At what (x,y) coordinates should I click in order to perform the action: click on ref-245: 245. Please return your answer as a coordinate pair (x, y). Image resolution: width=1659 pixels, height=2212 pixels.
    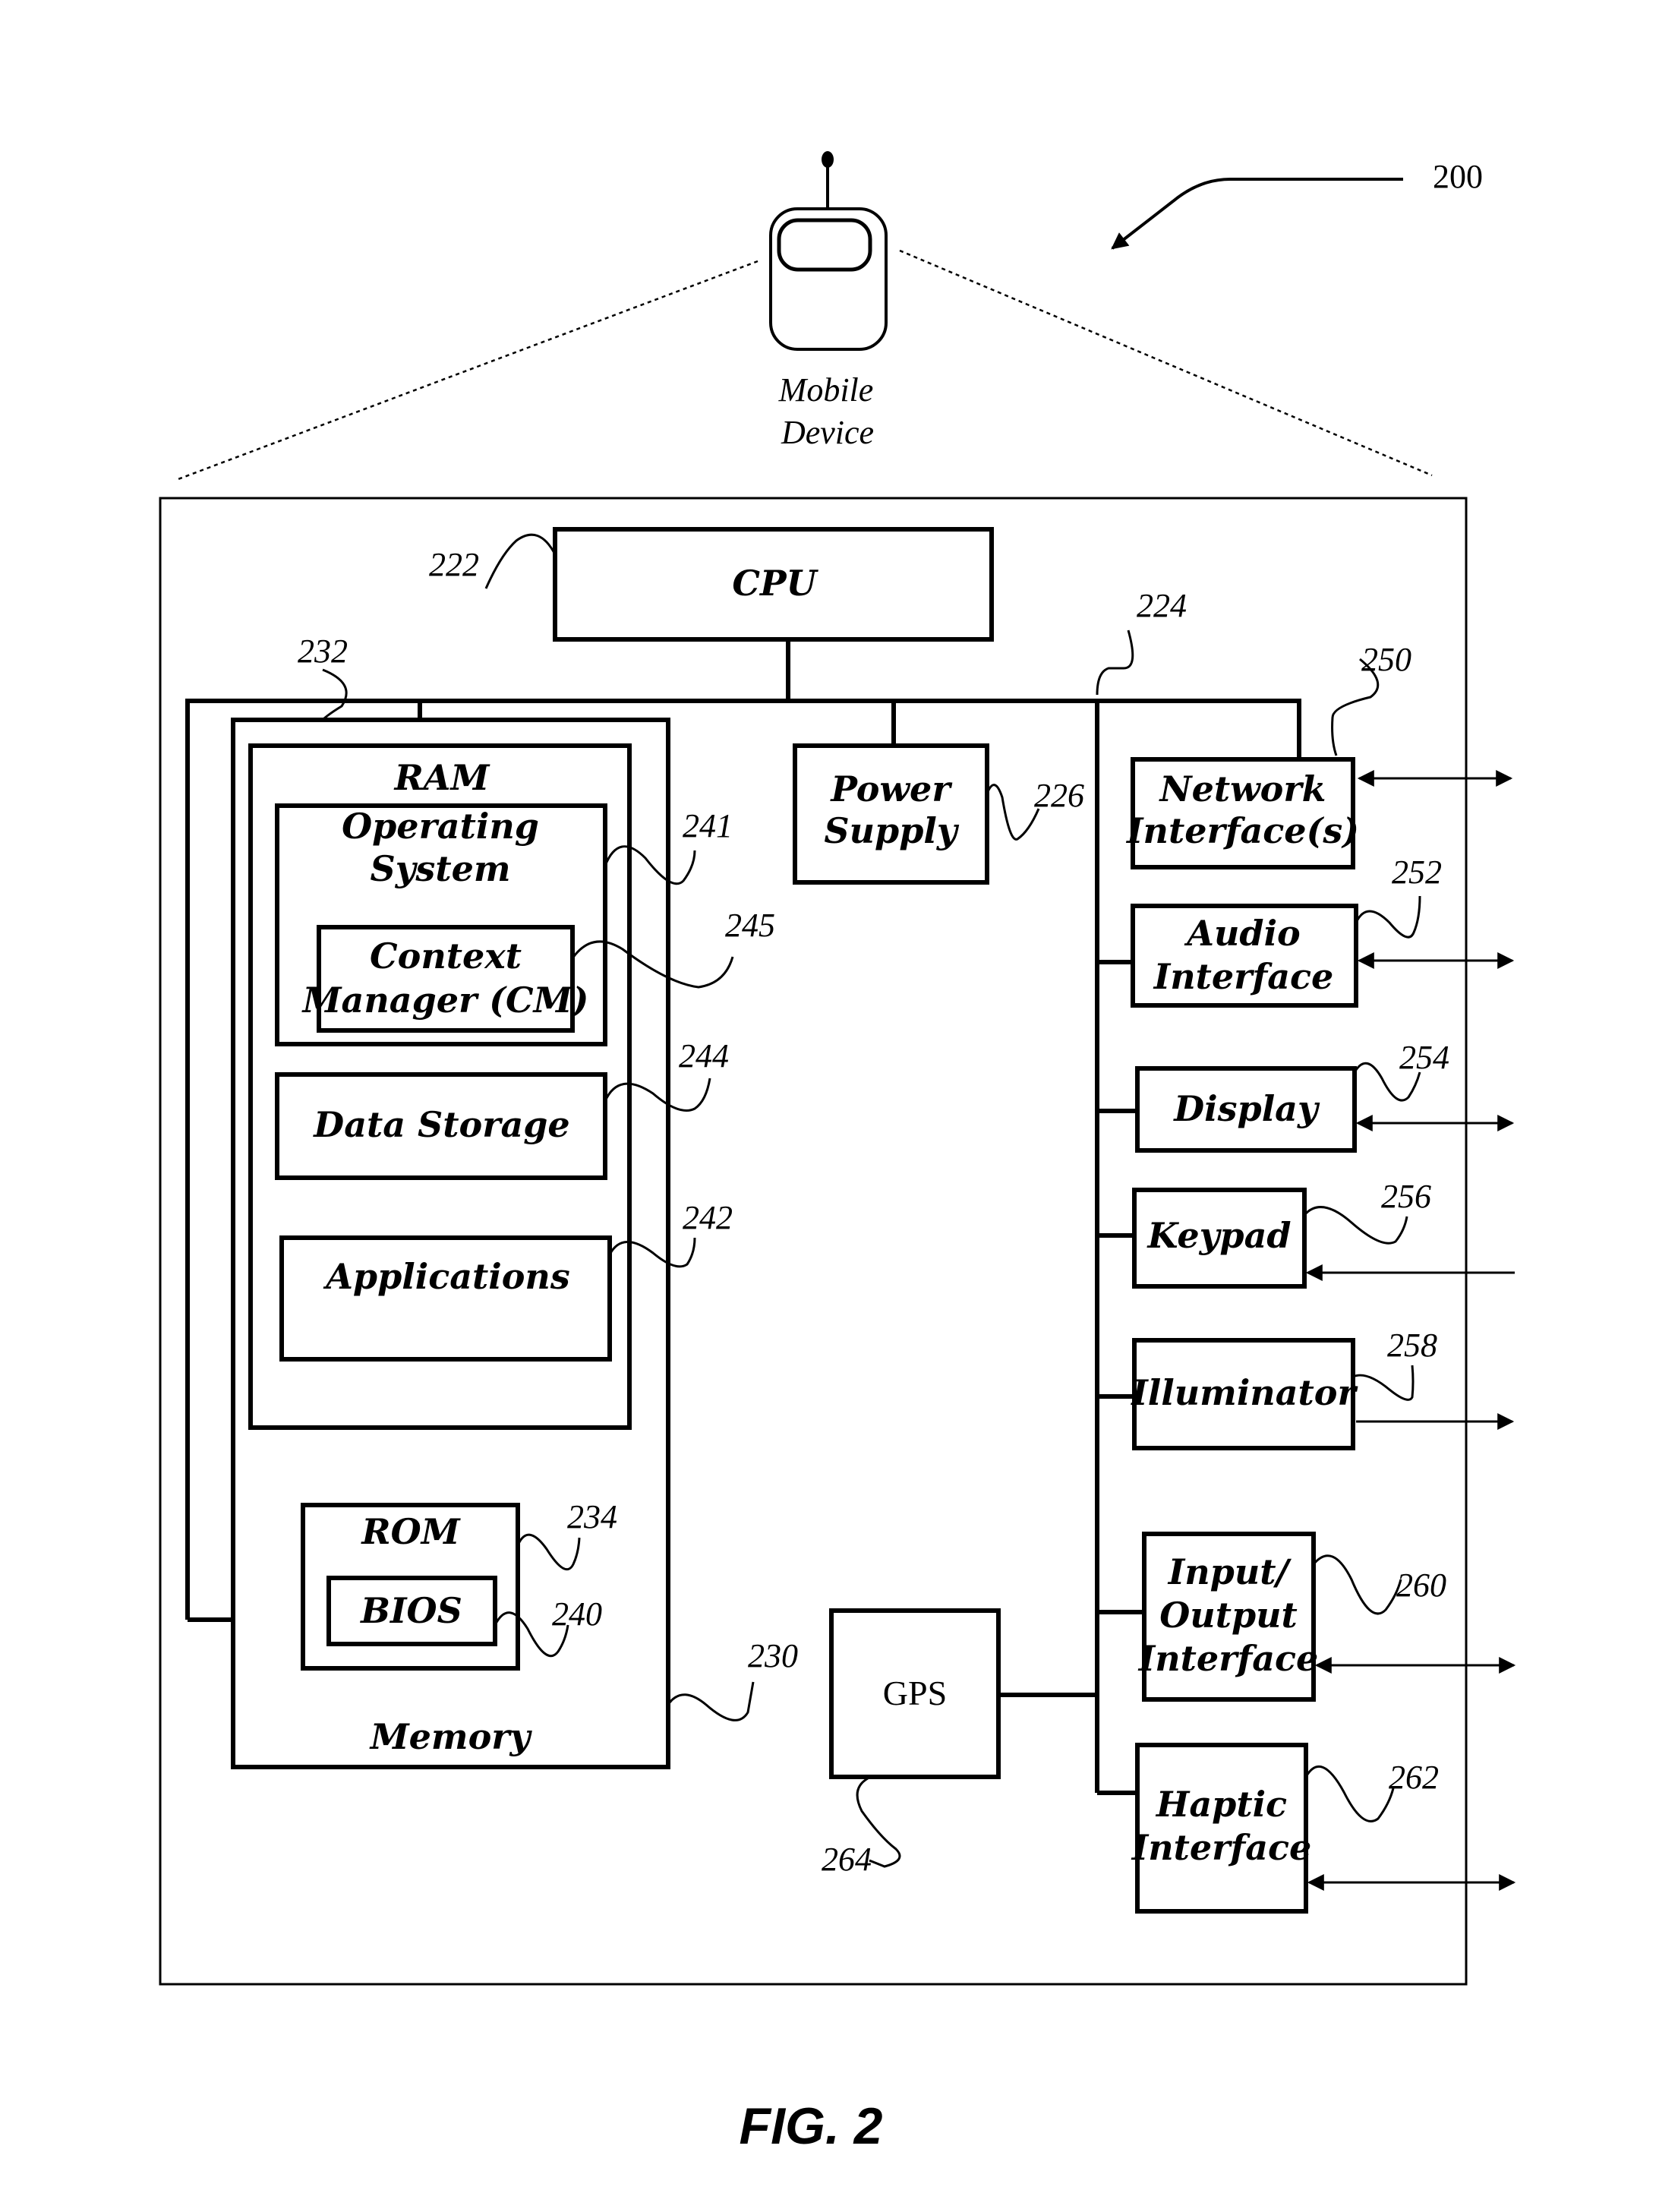
    Looking at the image, I should click on (750, 925).